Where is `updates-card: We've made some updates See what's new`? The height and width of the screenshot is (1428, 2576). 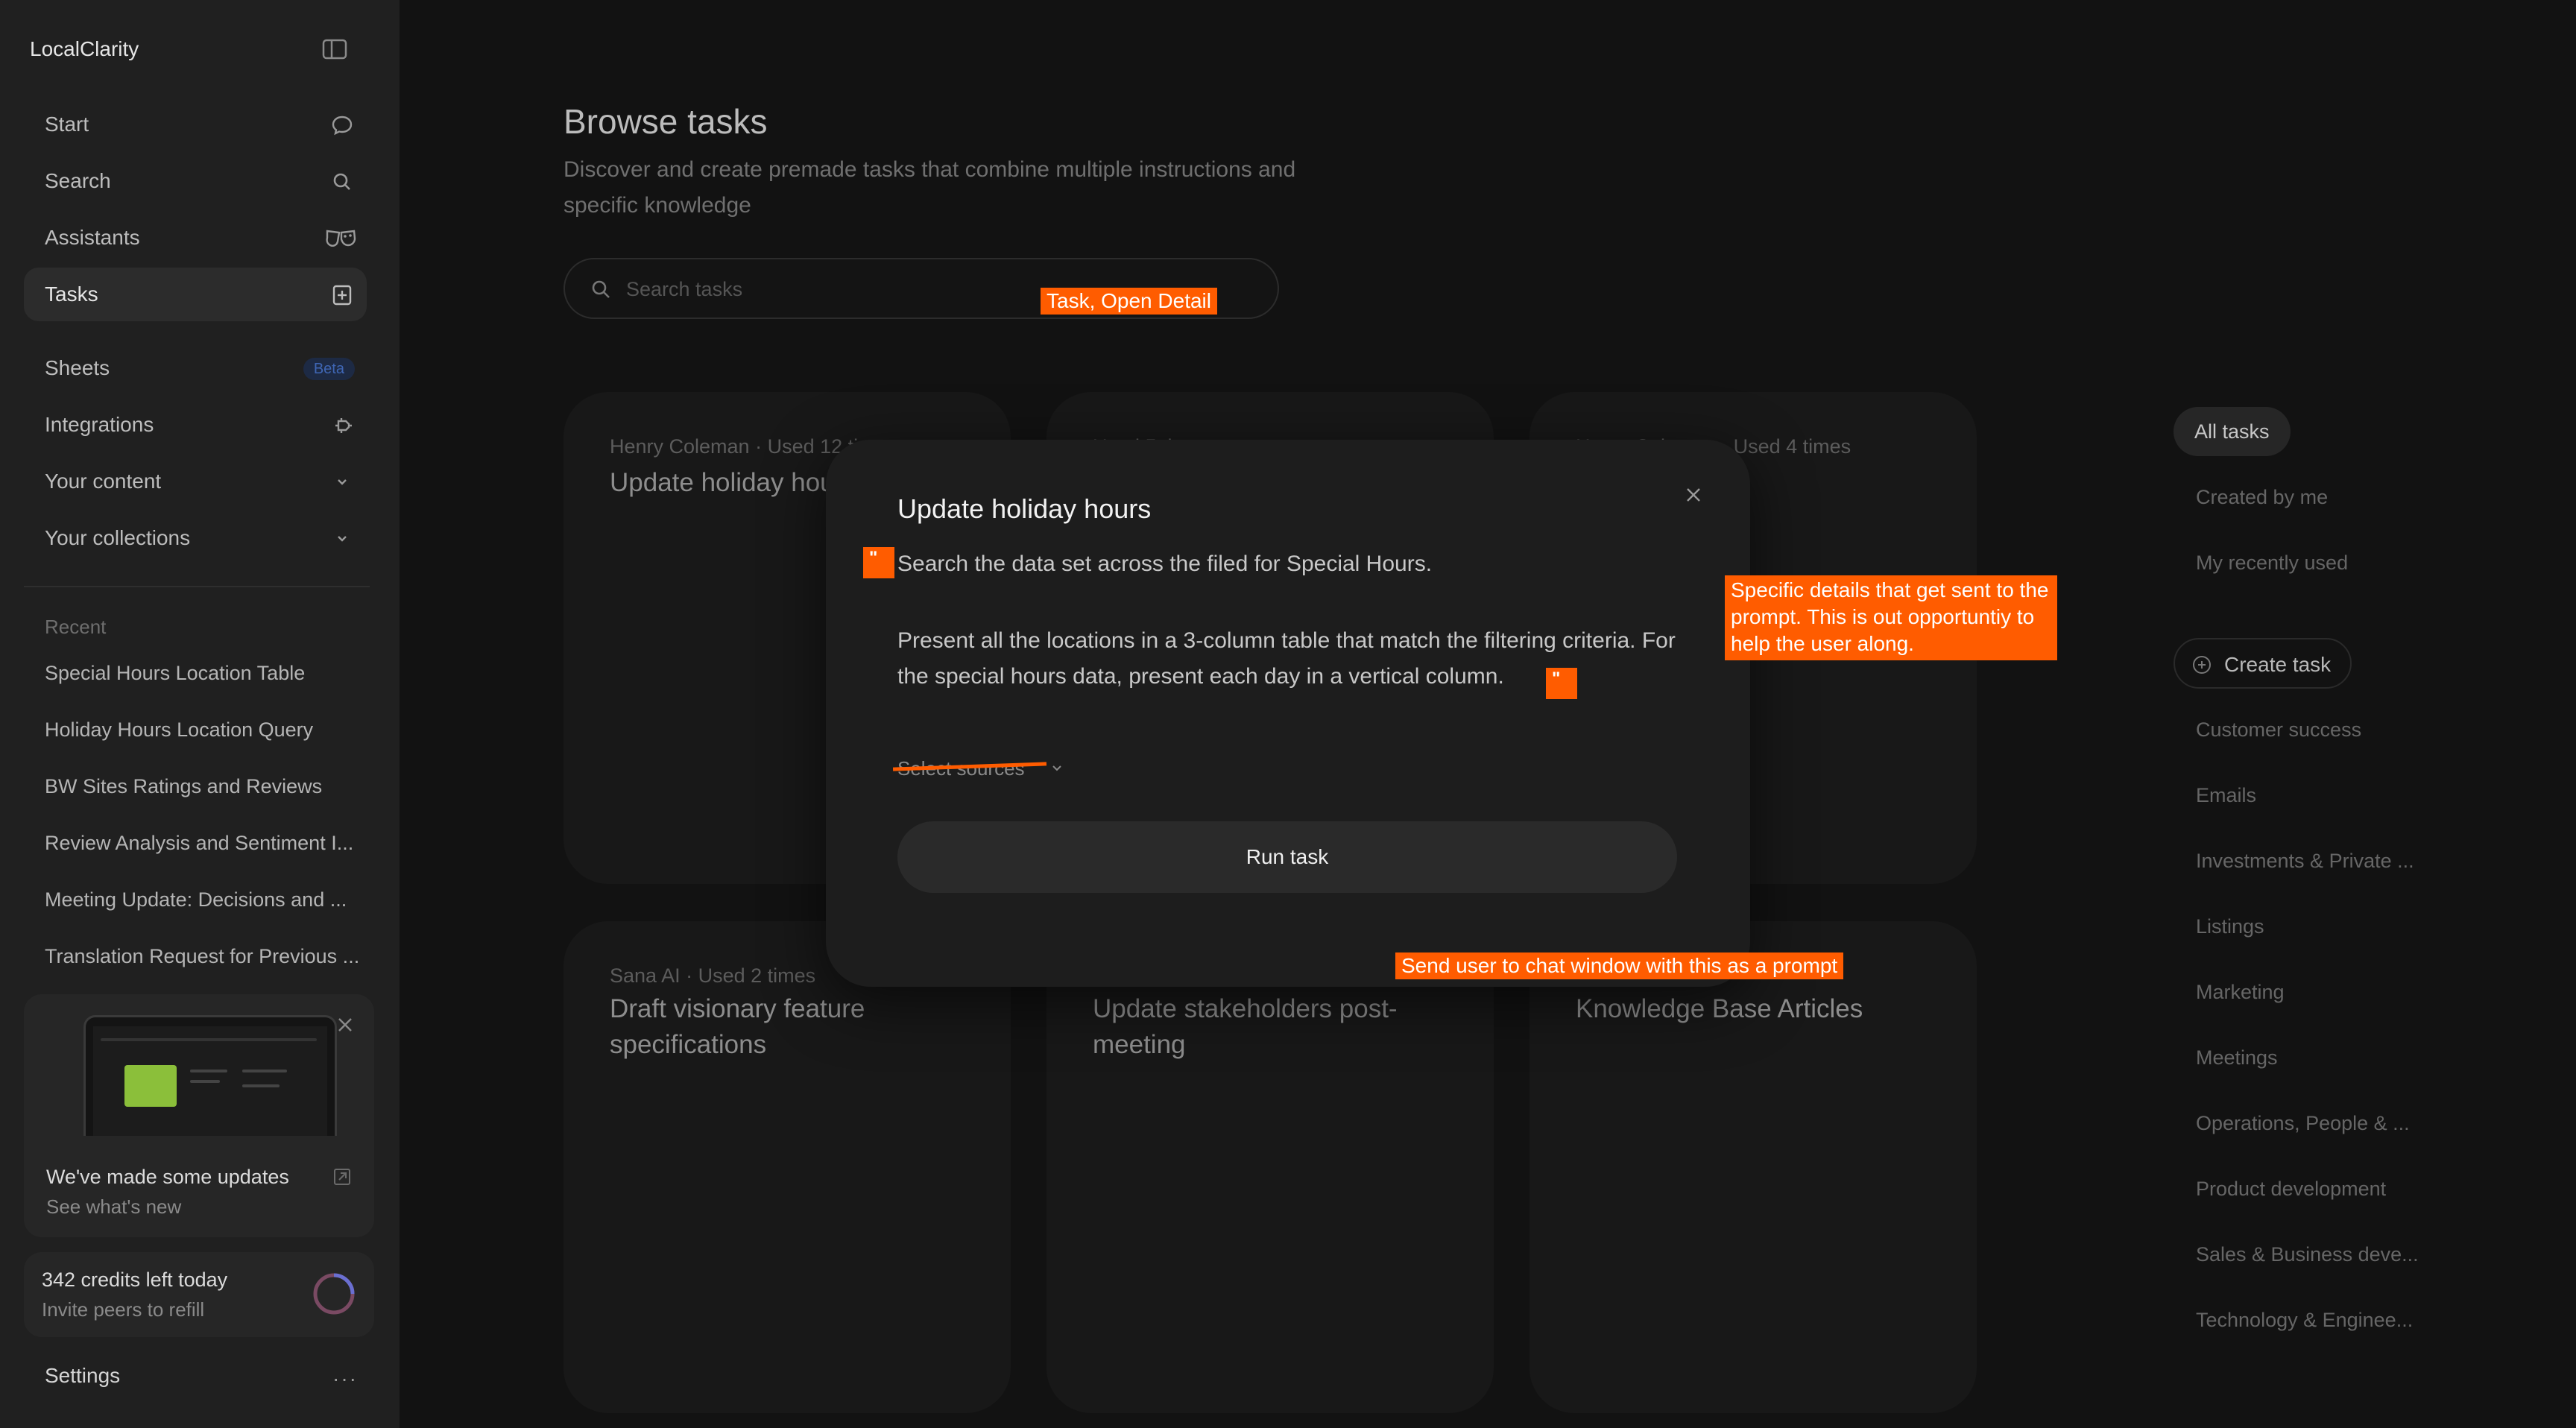
updates-card: We've made some updates See what's new is located at coordinates (199, 1115).